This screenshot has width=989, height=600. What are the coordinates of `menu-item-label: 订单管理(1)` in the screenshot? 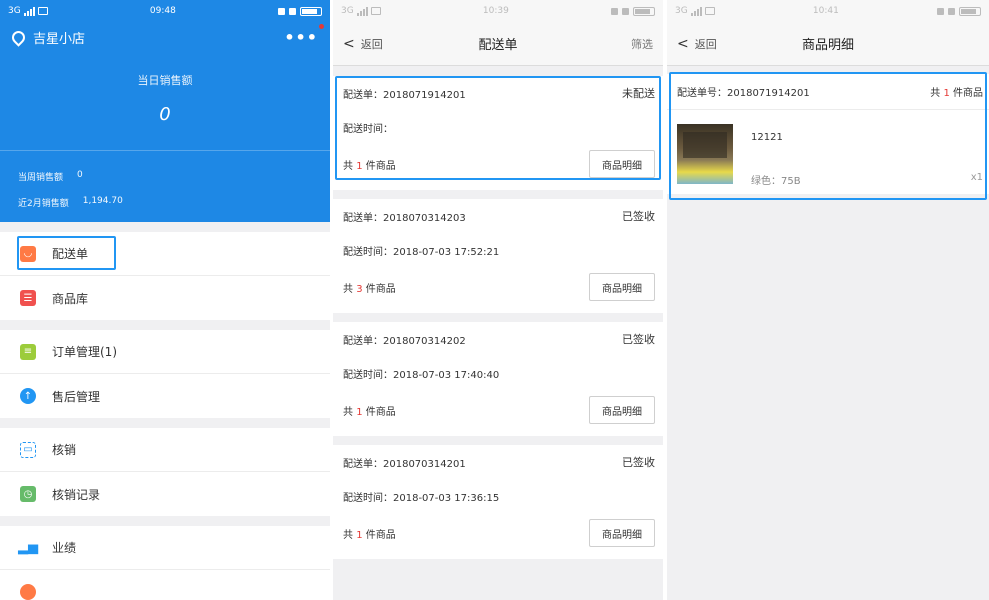 It's located at (84, 352).